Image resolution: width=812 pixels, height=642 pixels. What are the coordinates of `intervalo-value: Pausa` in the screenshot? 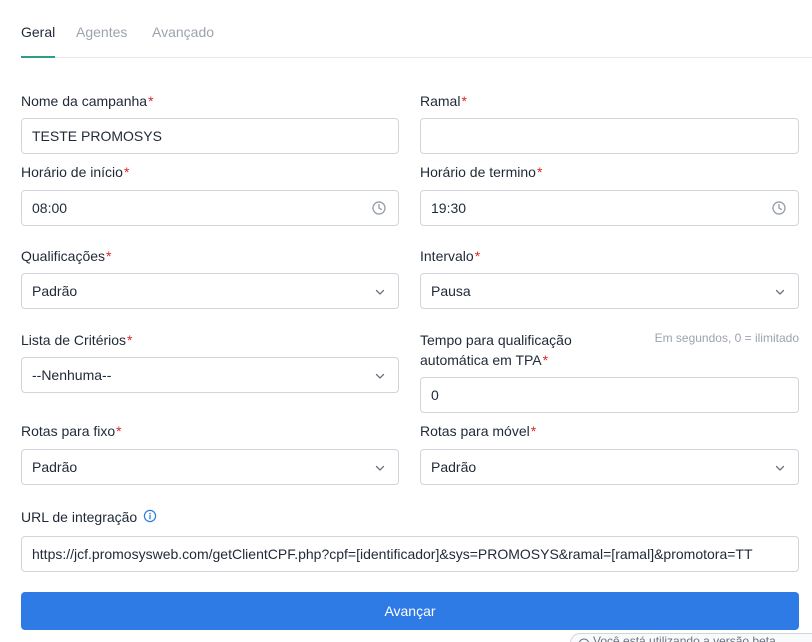 It's located at (451, 291).